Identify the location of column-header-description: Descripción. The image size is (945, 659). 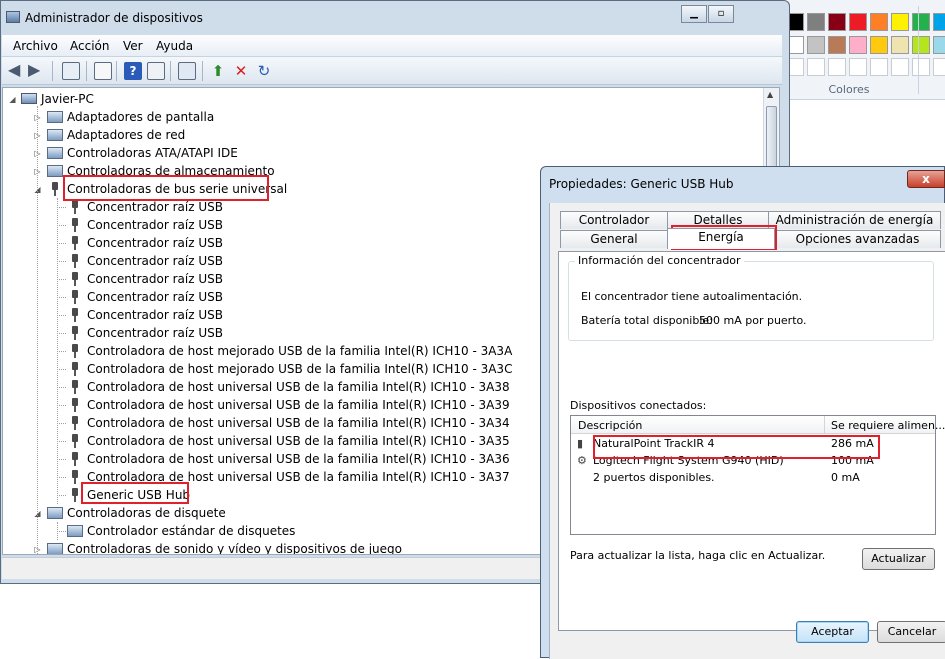
(610, 425).